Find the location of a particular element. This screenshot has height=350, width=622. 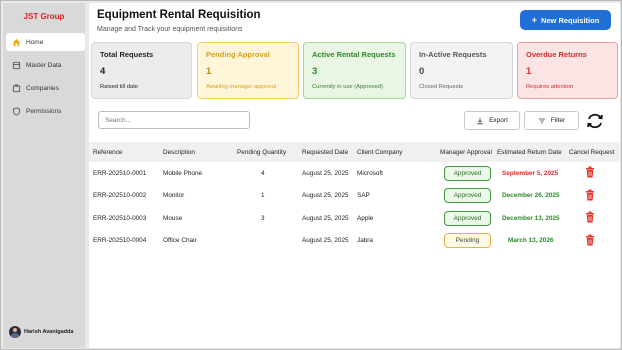

plus-icon: + is located at coordinates (534, 20).